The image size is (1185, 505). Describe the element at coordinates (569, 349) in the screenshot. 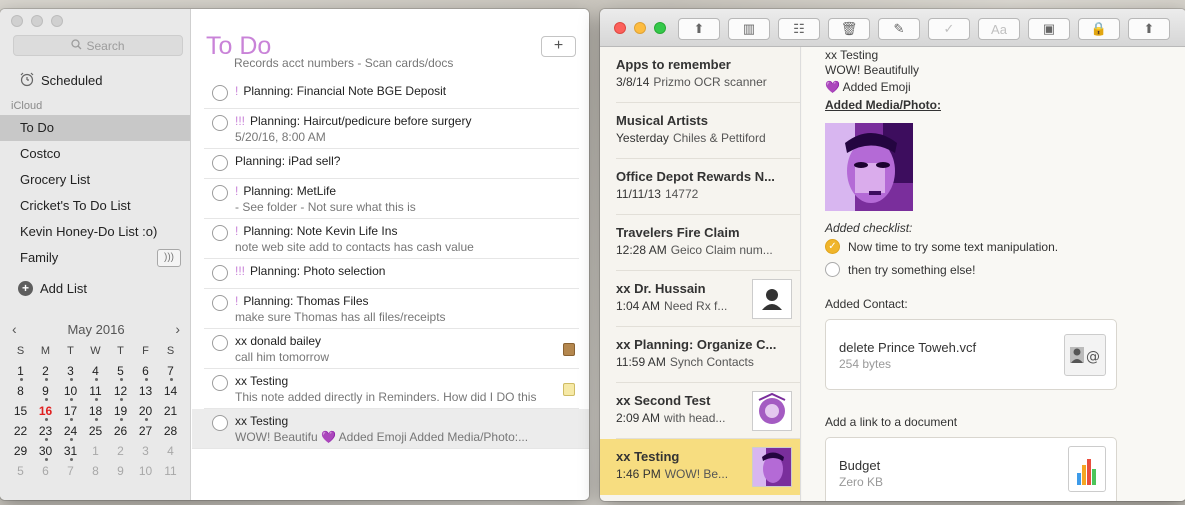

I see `contact-card-icon` at that location.